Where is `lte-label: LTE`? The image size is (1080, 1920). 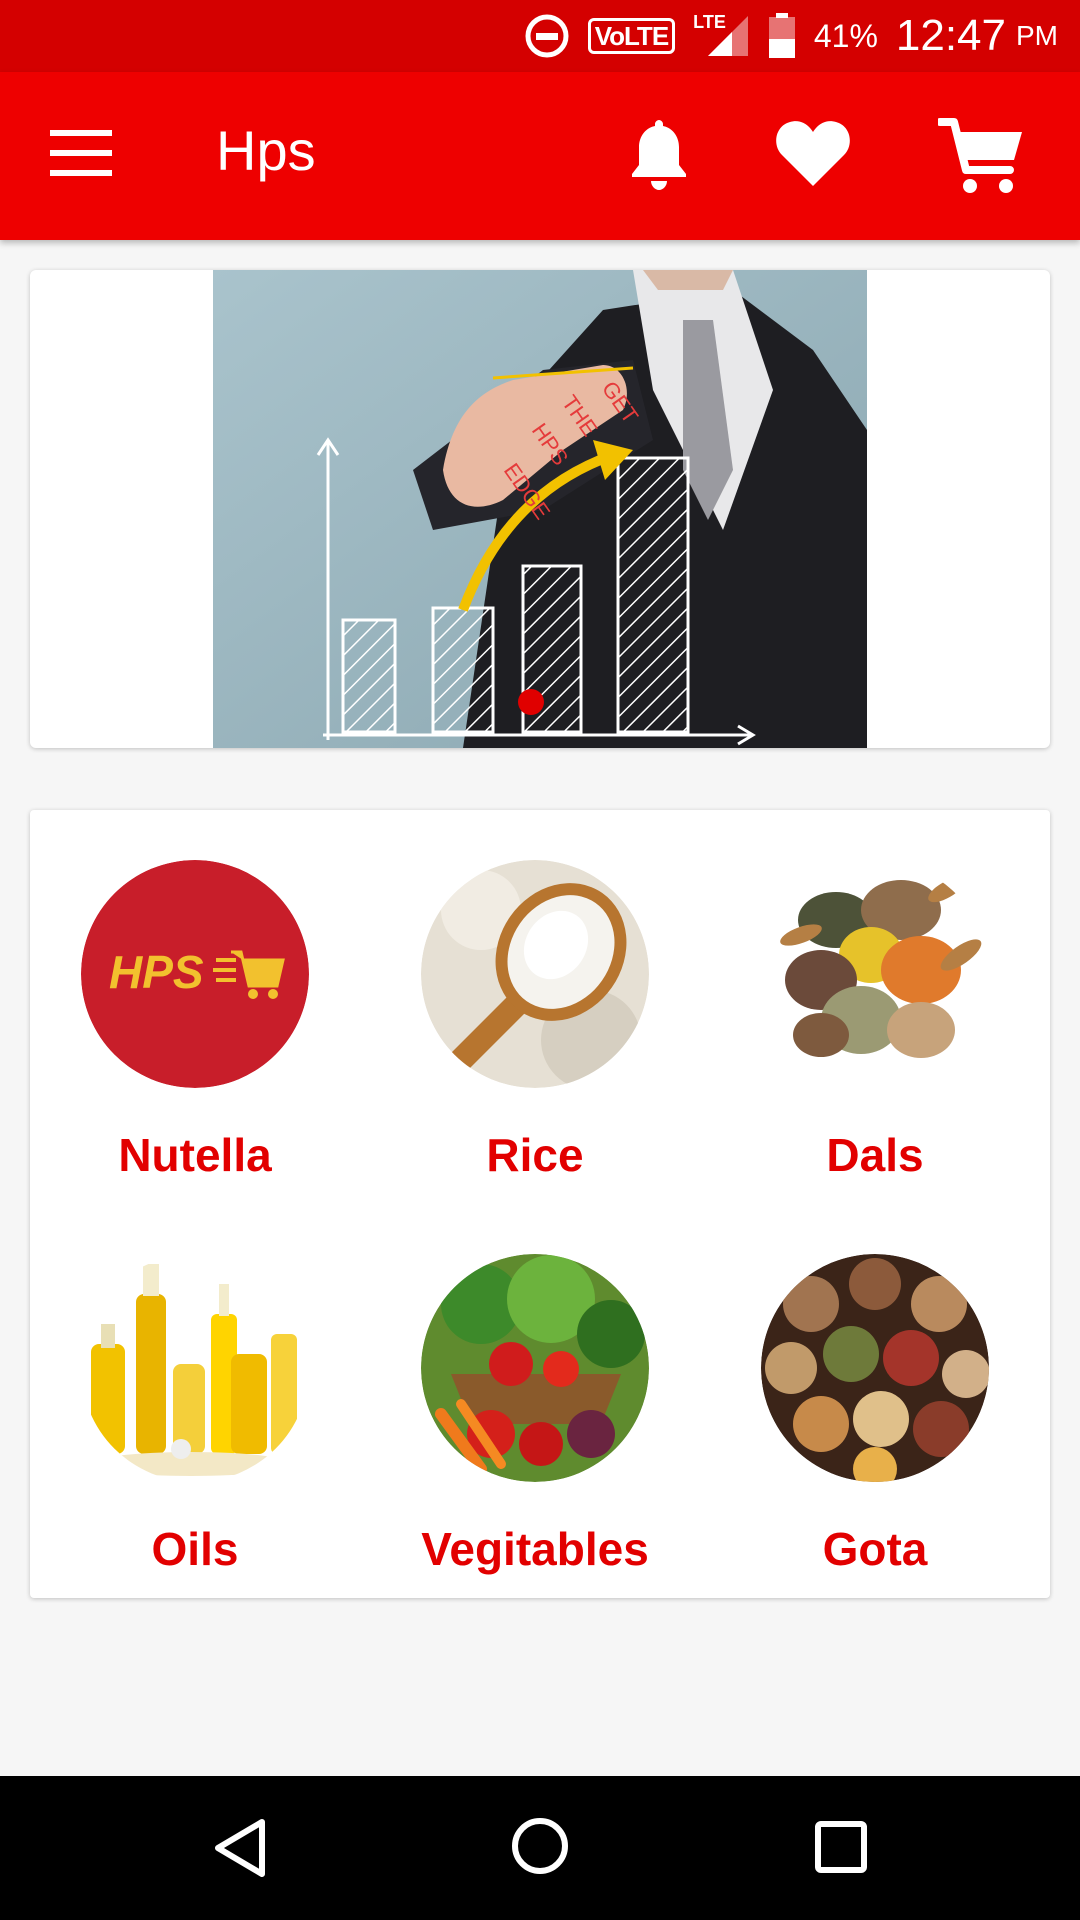 lte-label: LTE is located at coordinates (709, 21).